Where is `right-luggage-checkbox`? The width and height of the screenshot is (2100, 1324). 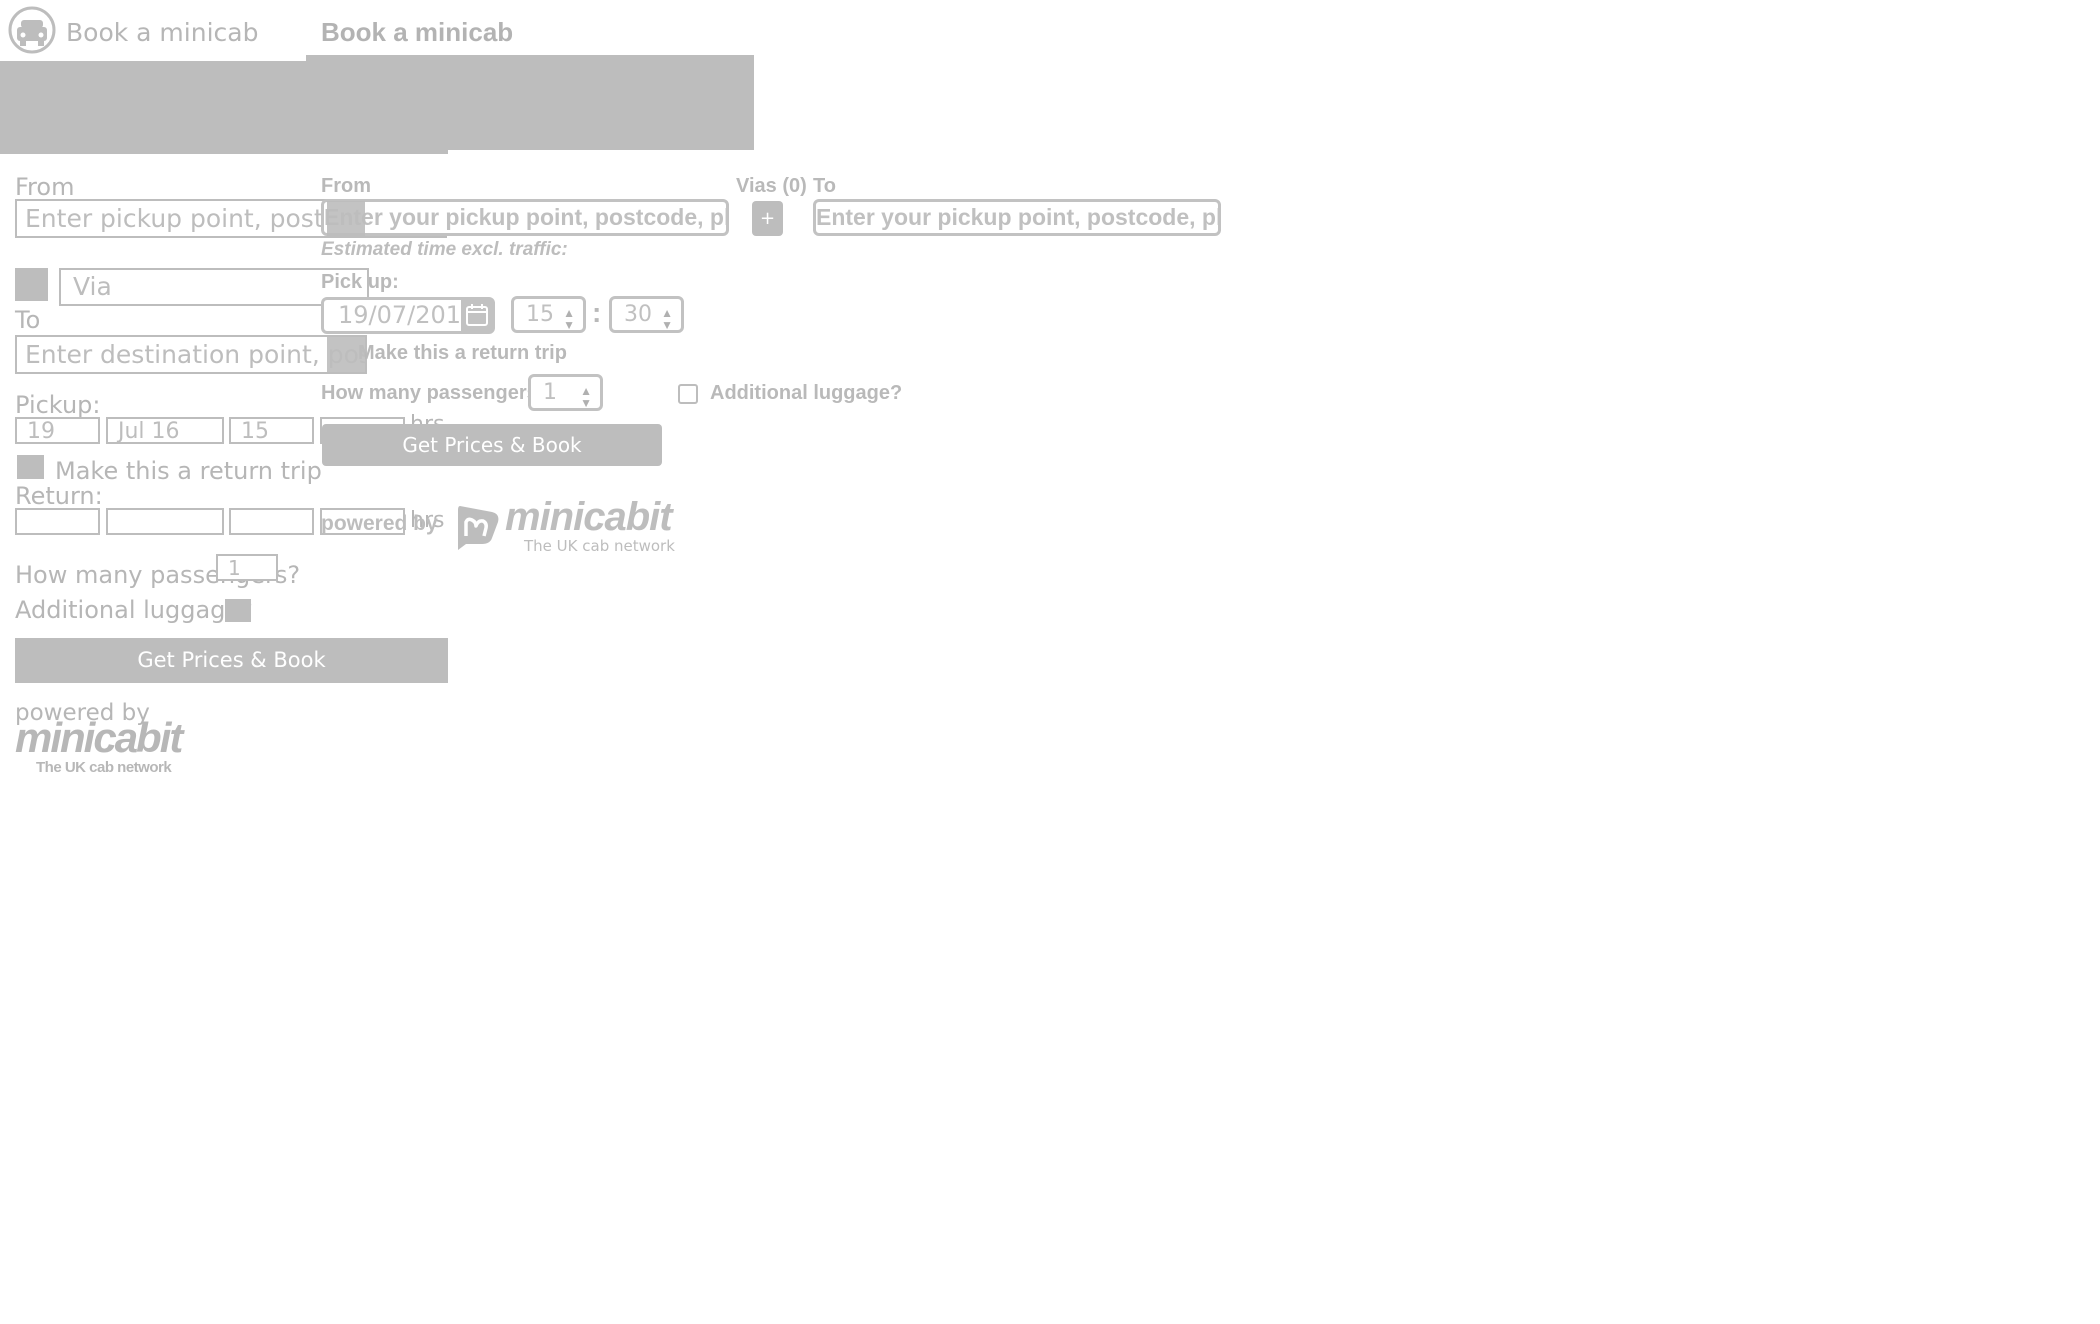
right-luggage-checkbox is located at coordinates (688, 394).